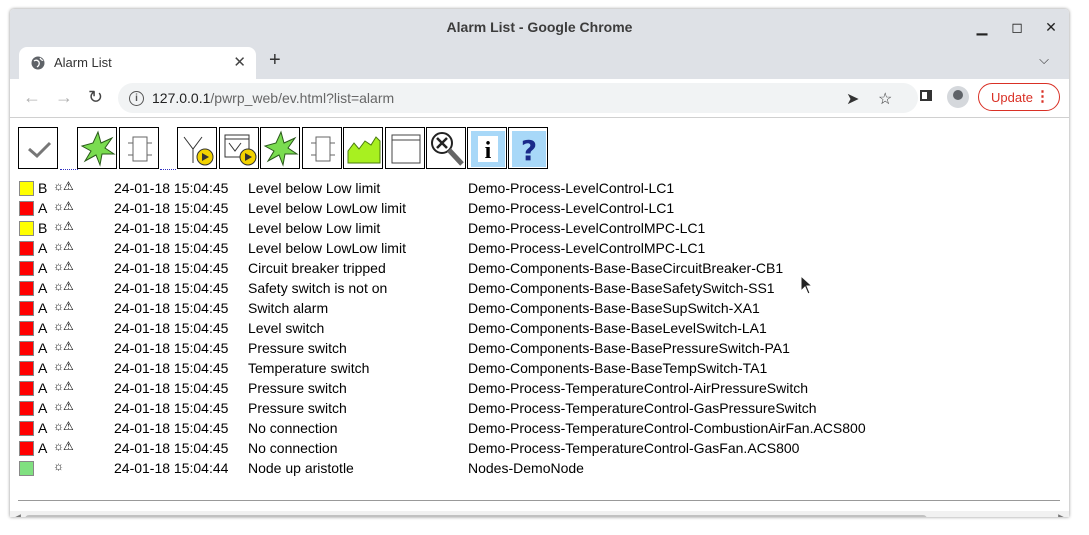 The width and height of the screenshot is (1089, 535). I want to click on send-icon: ➤, so click(852, 99).